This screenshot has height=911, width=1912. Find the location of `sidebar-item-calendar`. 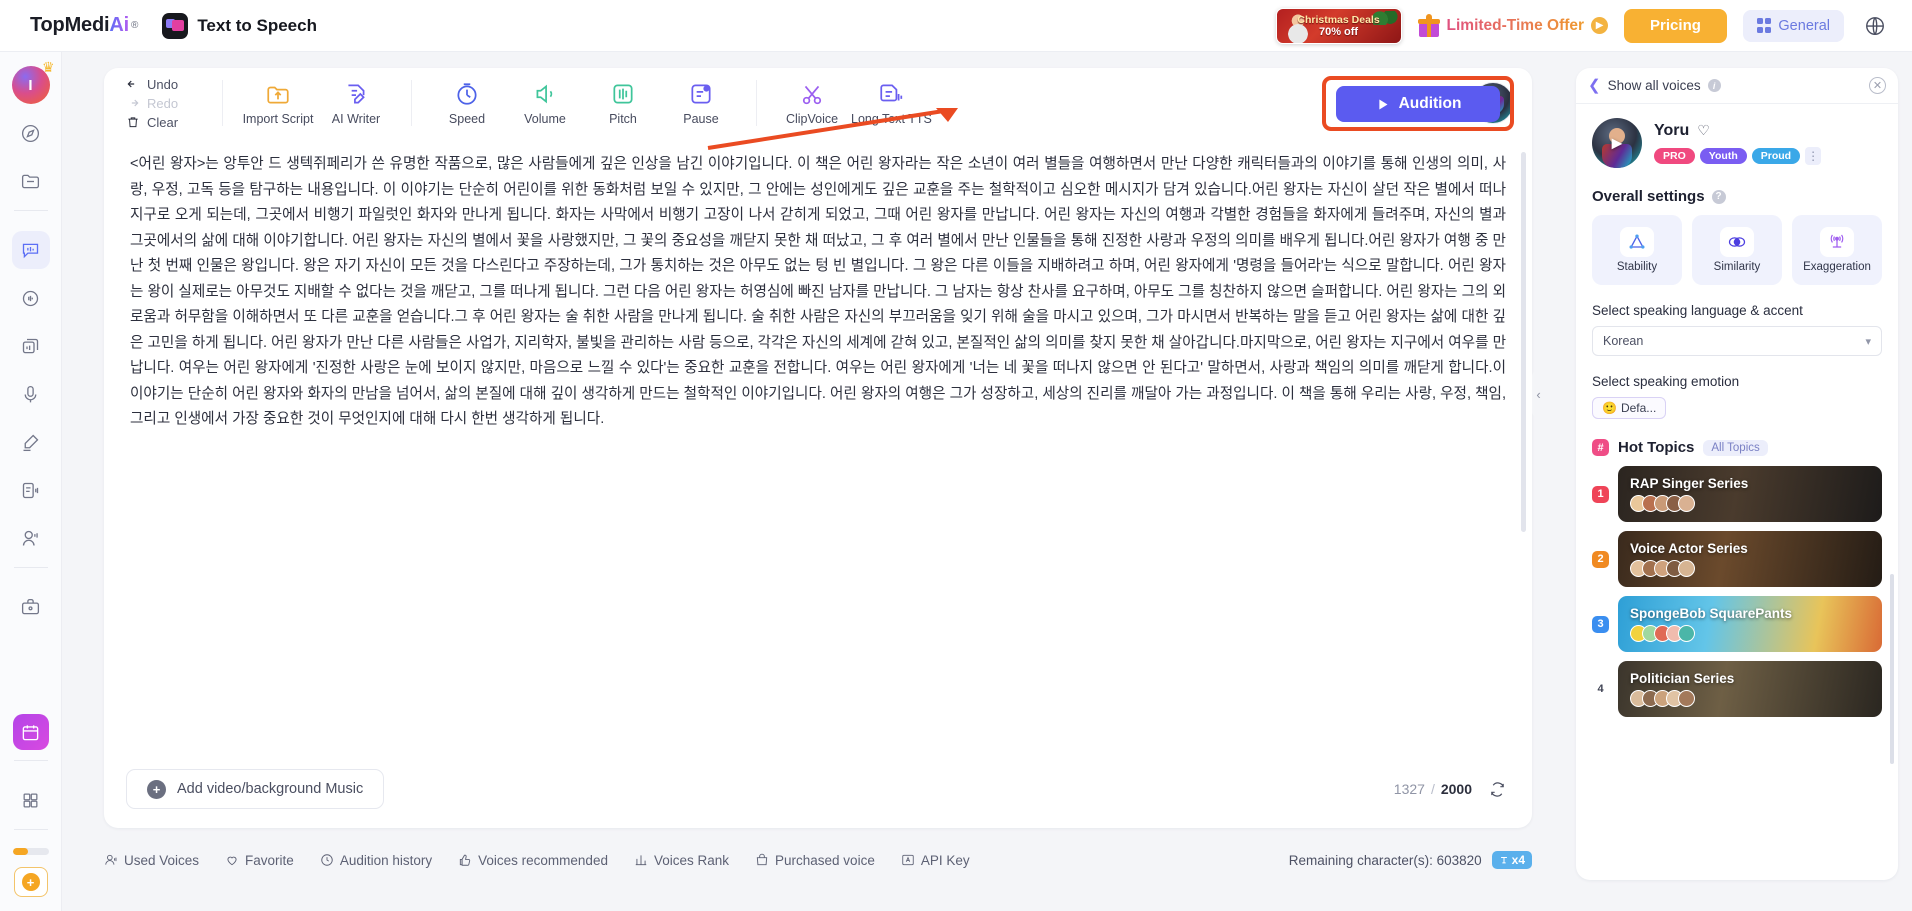

sidebar-item-calendar is located at coordinates (30, 732).